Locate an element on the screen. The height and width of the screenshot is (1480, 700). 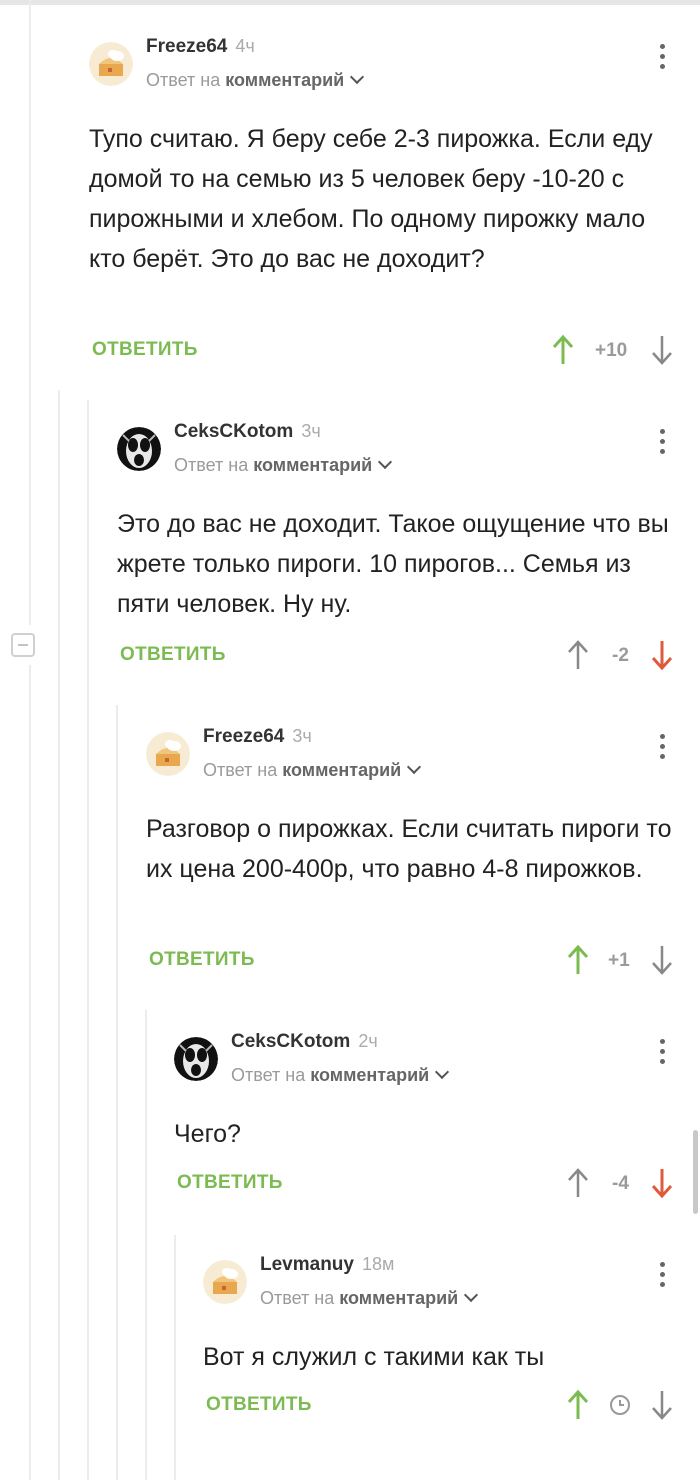
rating-score: +10 is located at coordinates (611, 350).